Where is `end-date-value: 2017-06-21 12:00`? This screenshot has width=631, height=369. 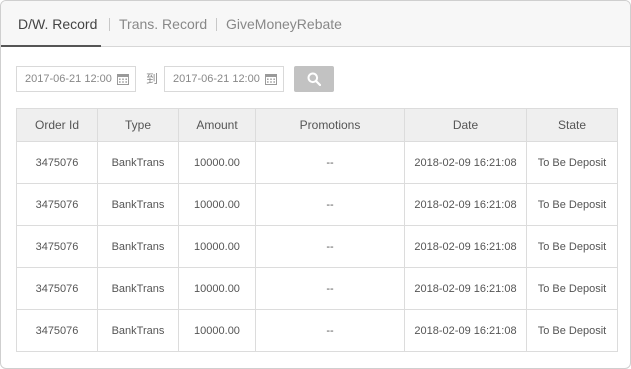 end-date-value: 2017-06-21 12:00 is located at coordinates (216, 79).